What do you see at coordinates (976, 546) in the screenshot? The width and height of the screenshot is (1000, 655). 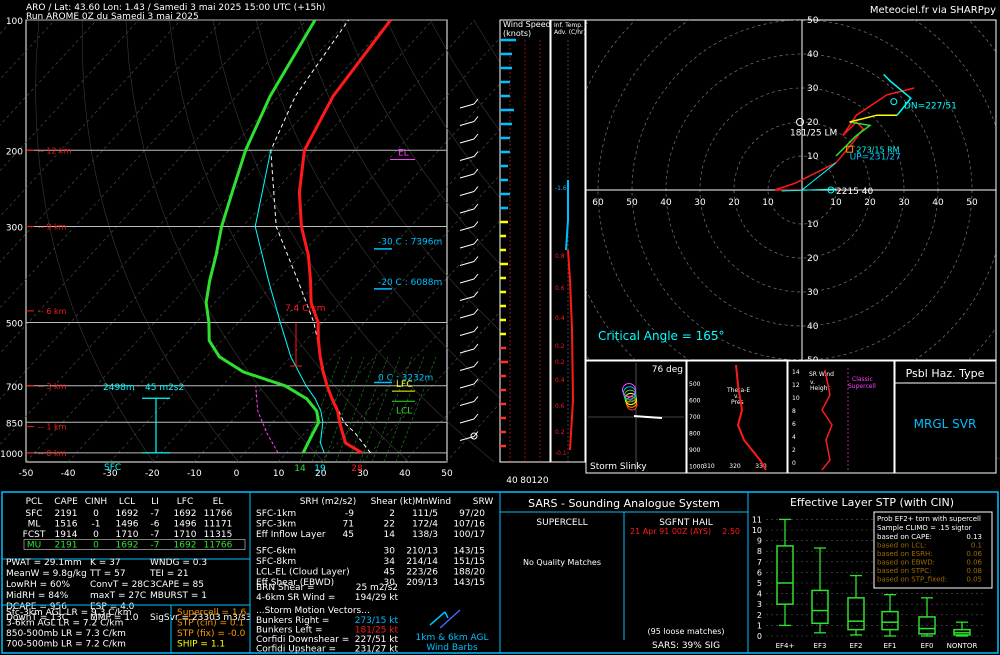 I see `stp-legend-value: 0.1` at bounding box center [976, 546].